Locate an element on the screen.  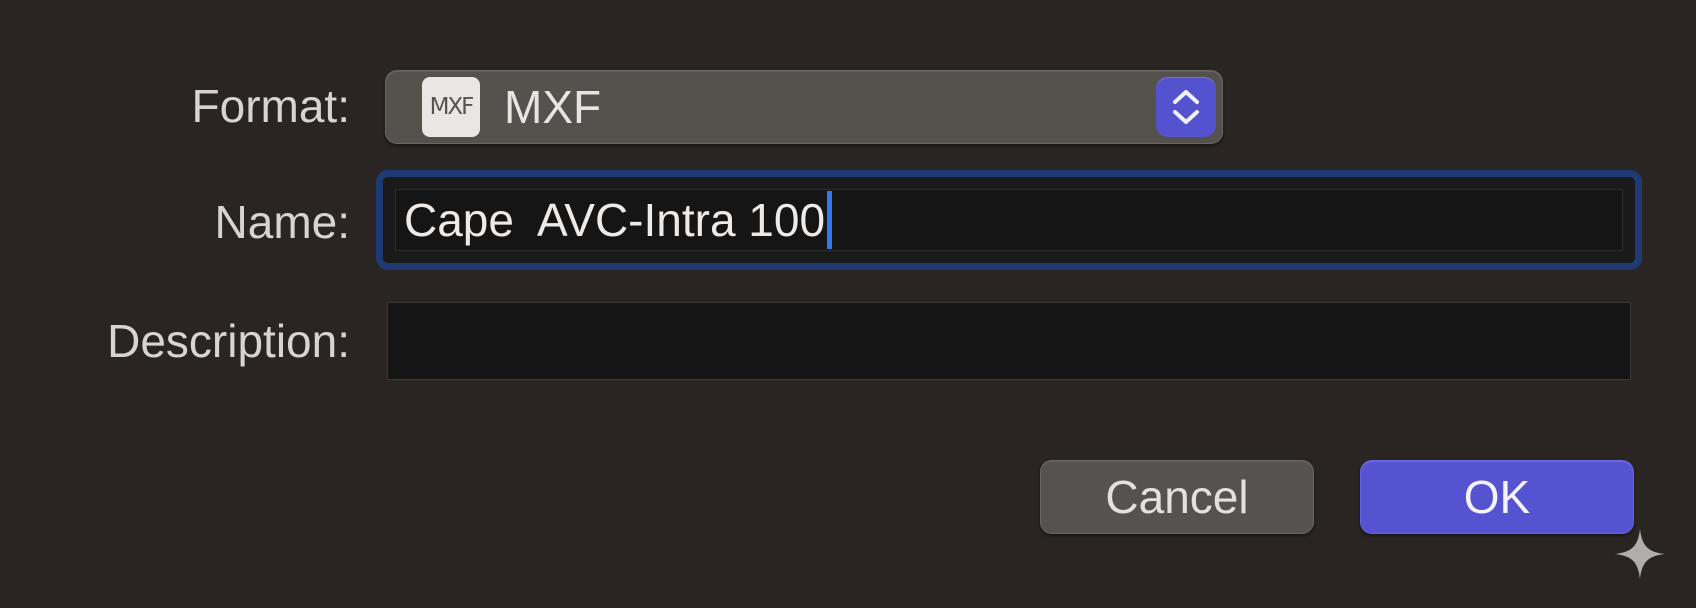
mxf-file-icon: MXF is located at coordinates (451, 107).